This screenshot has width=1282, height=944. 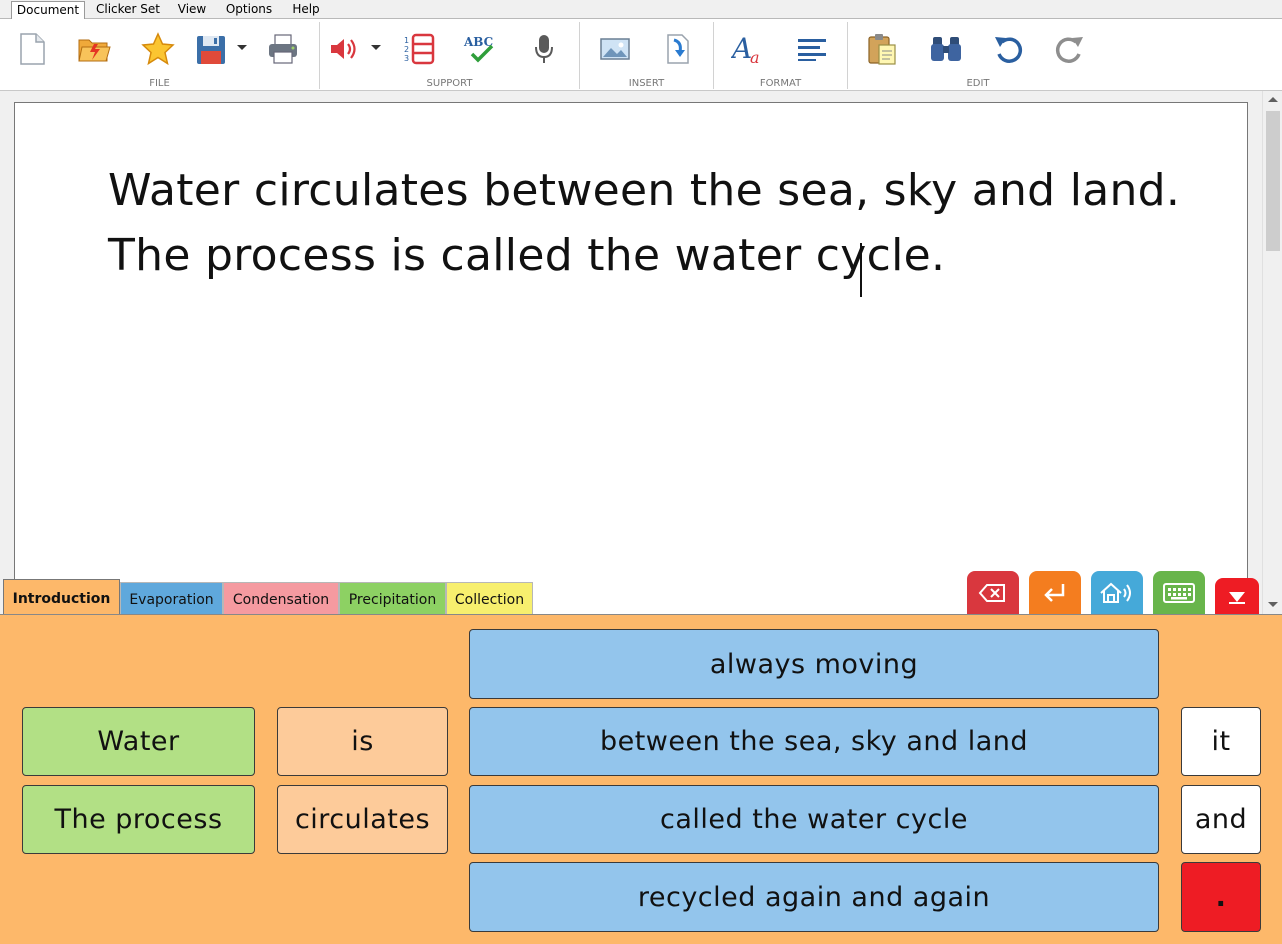 I want to click on vertical-scrollbar, so click(x=1272, y=353).